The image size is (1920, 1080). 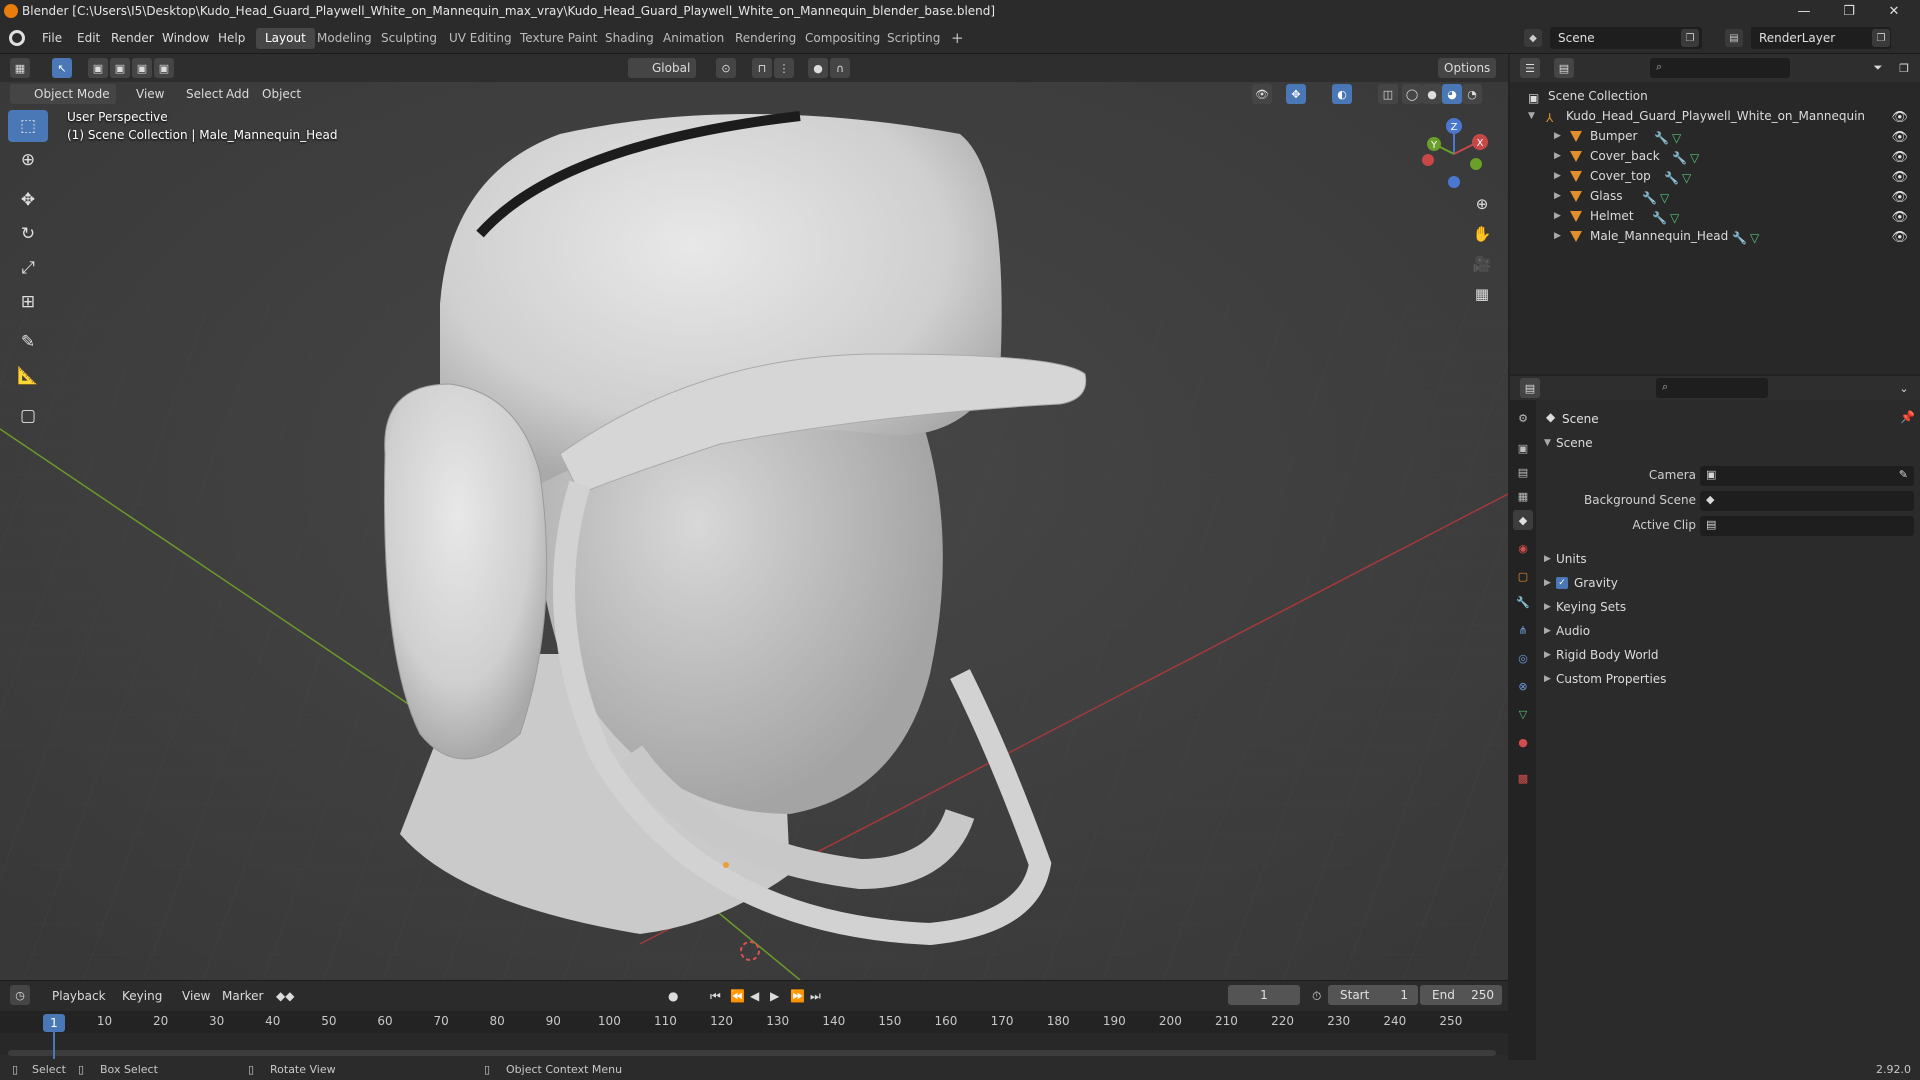 What do you see at coordinates (237, 94) in the screenshot?
I see `menu-add: Add` at bounding box center [237, 94].